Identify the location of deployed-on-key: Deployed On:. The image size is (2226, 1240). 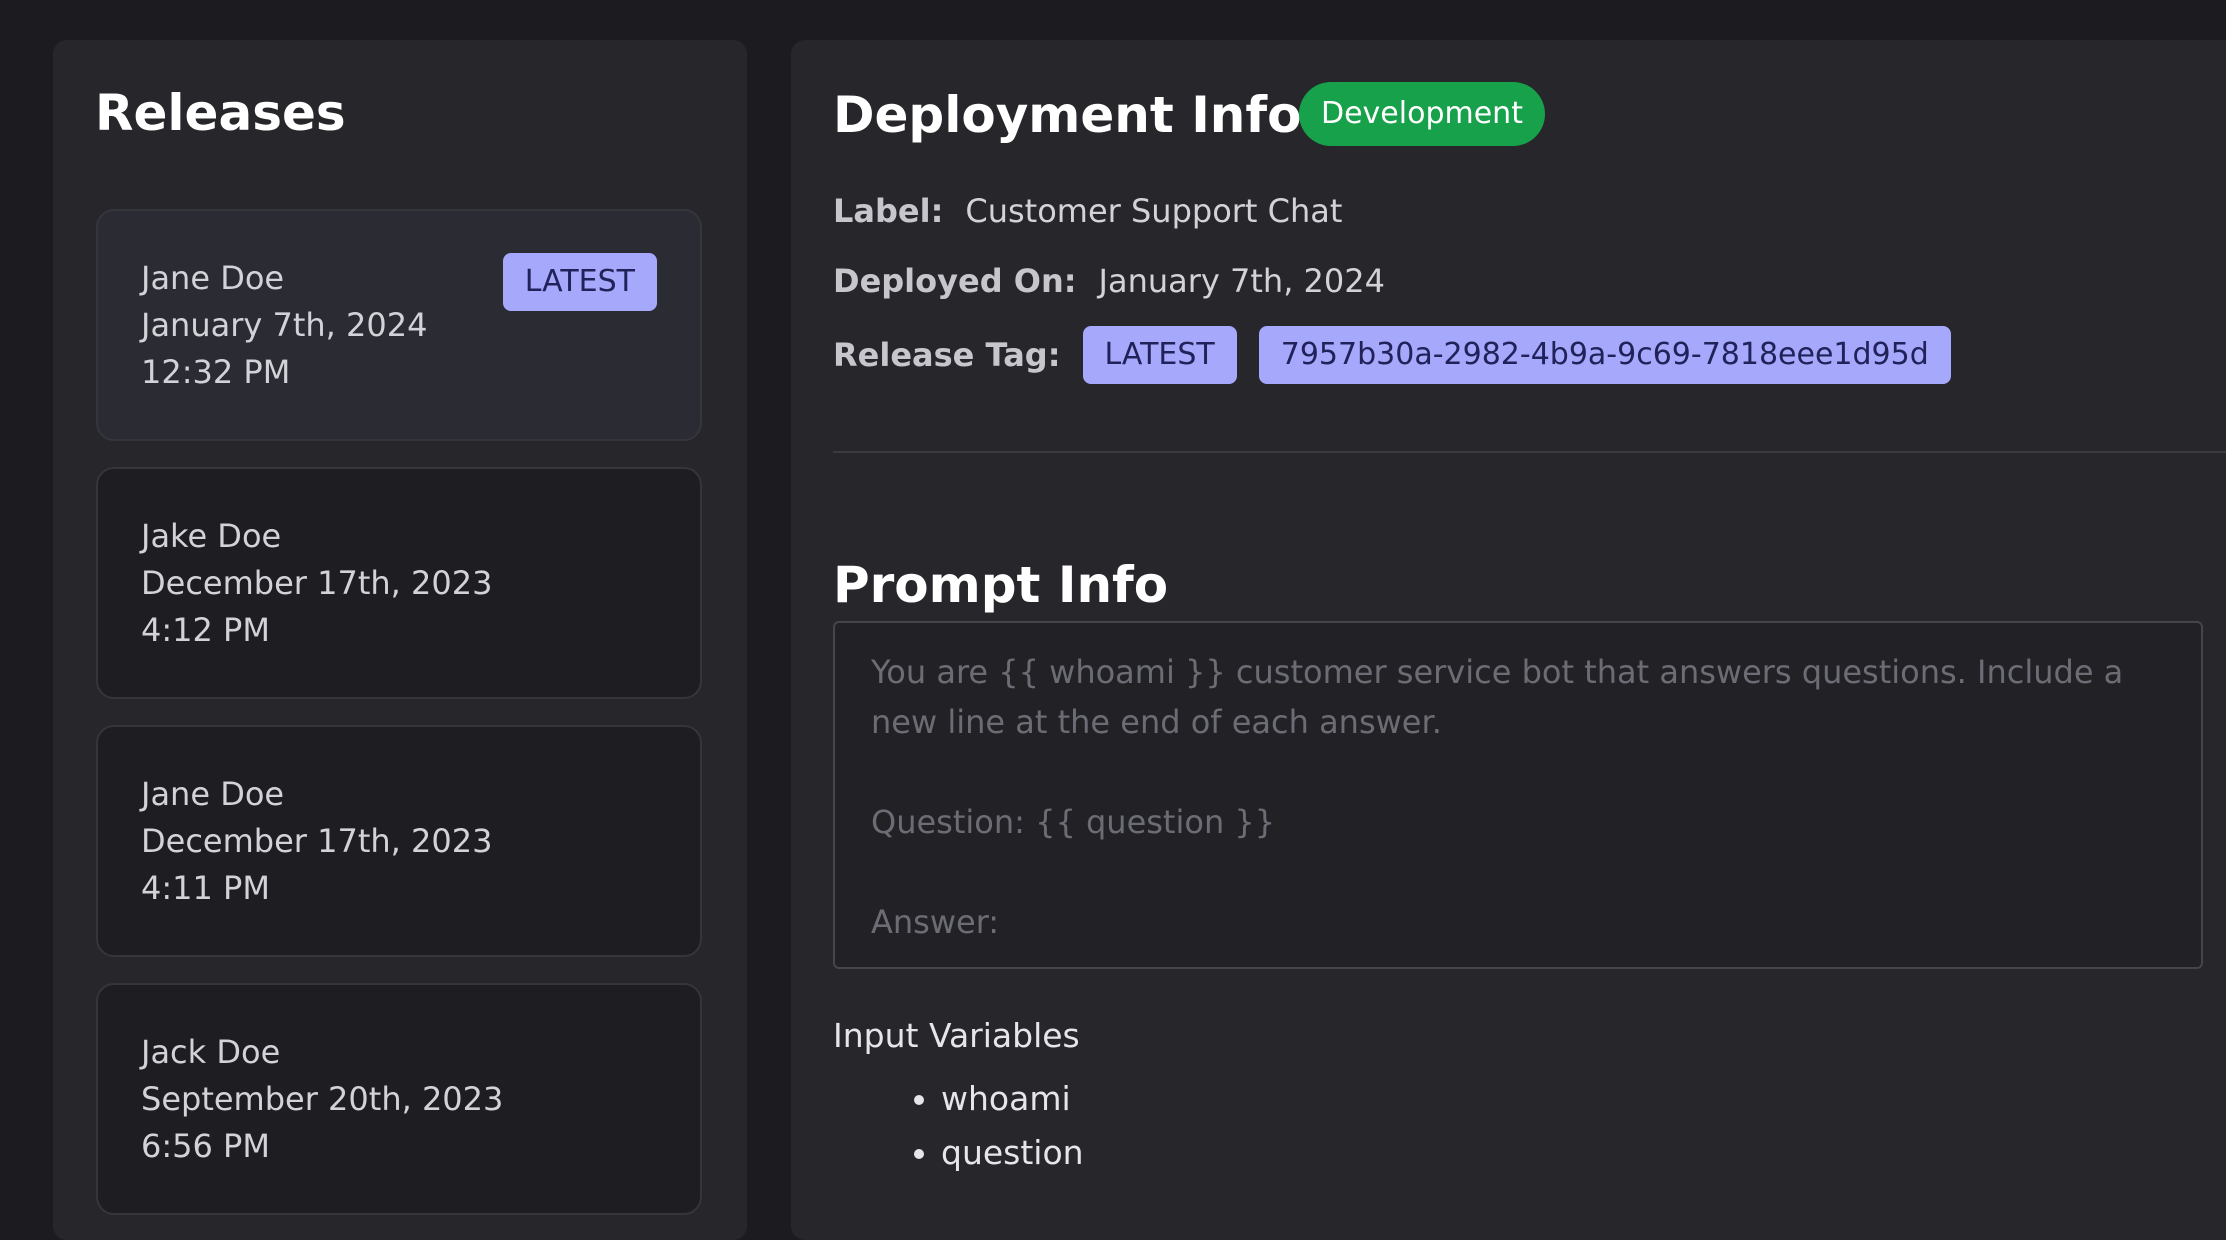
(955, 281).